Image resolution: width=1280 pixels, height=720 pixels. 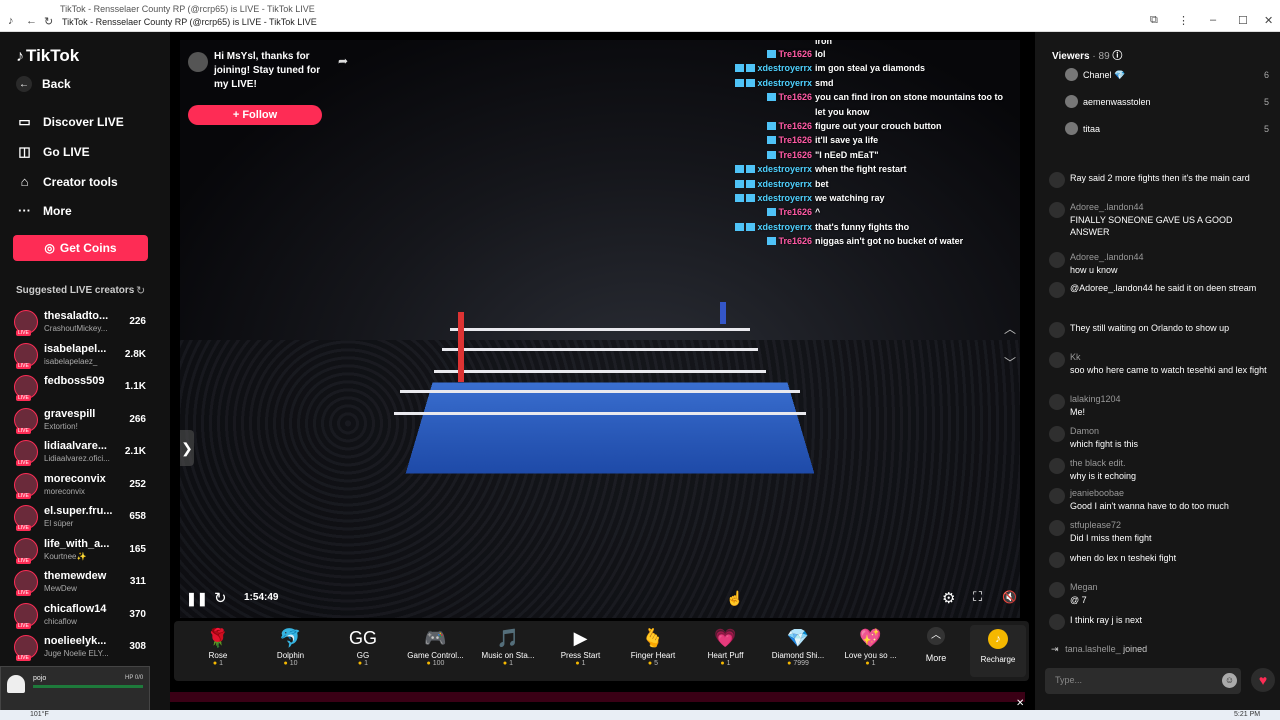 What do you see at coordinates (1010, 362) in the screenshot?
I see `chevron-down-icon: ﹀` at bounding box center [1010, 362].